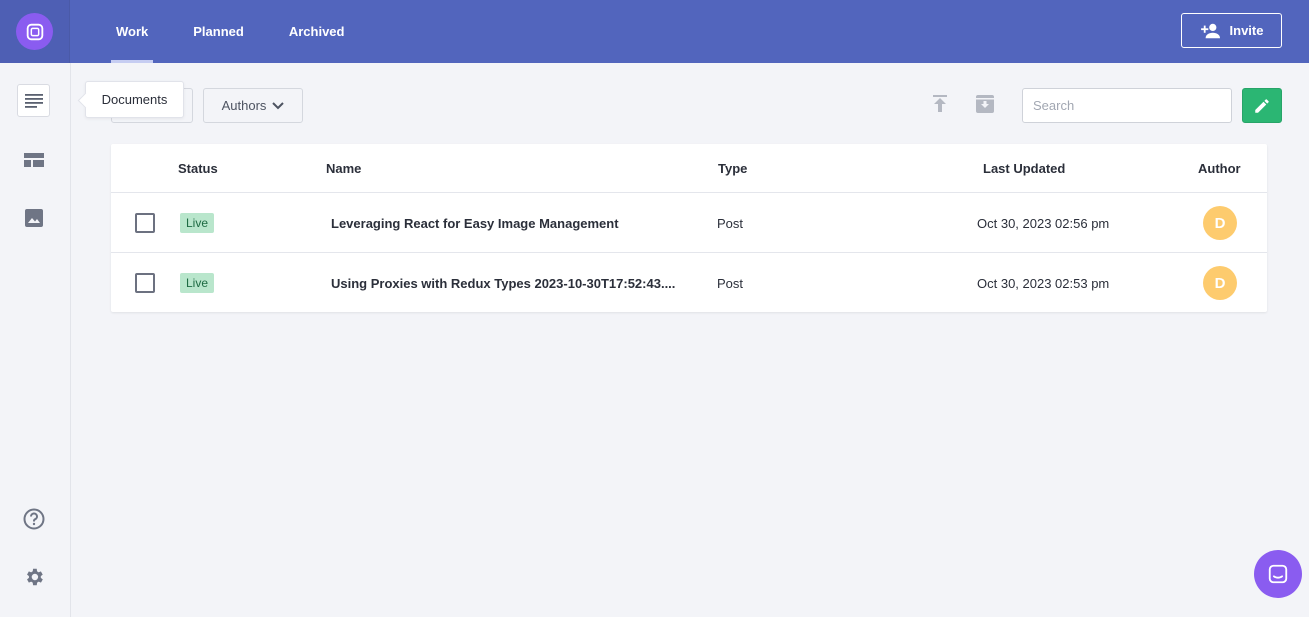 Image resolution: width=1309 pixels, height=617 pixels. I want to click on column-header-name: Name, so click(343, 168).